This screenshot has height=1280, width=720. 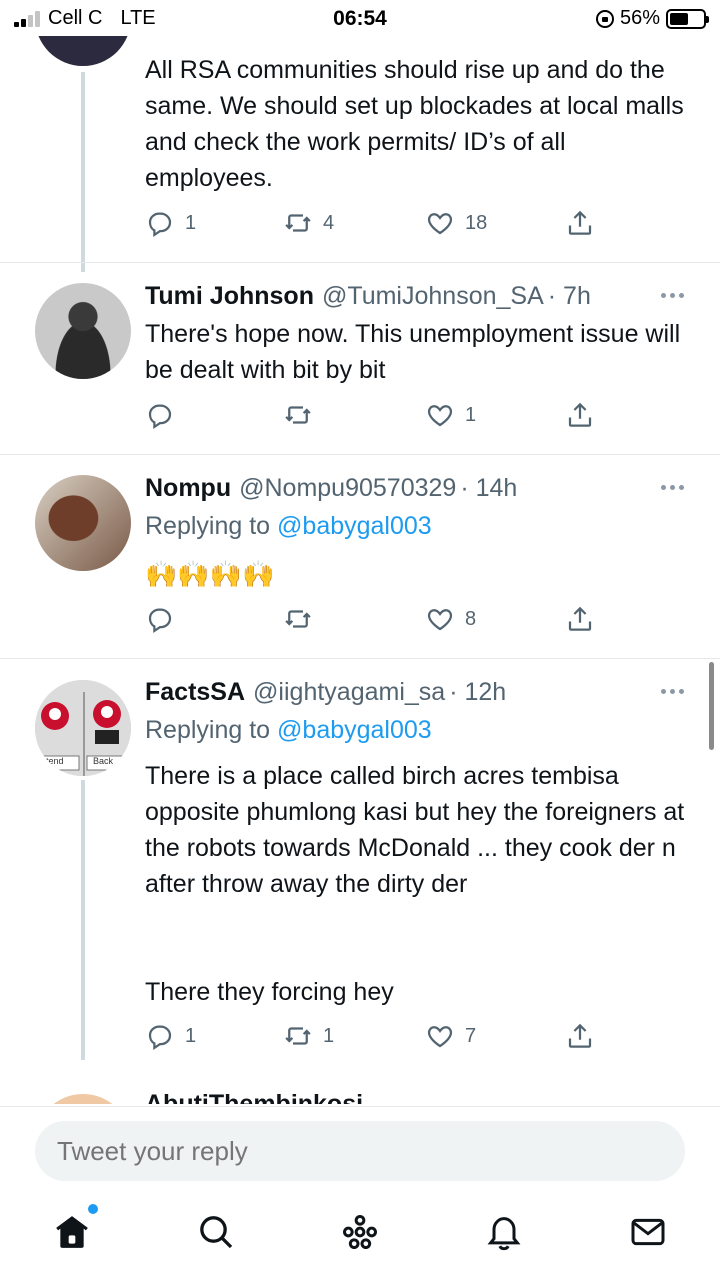 What do you see at coordinates (72, 1232) in the screenshot?
I see `home-icon` at bounding box center [72, 1232].